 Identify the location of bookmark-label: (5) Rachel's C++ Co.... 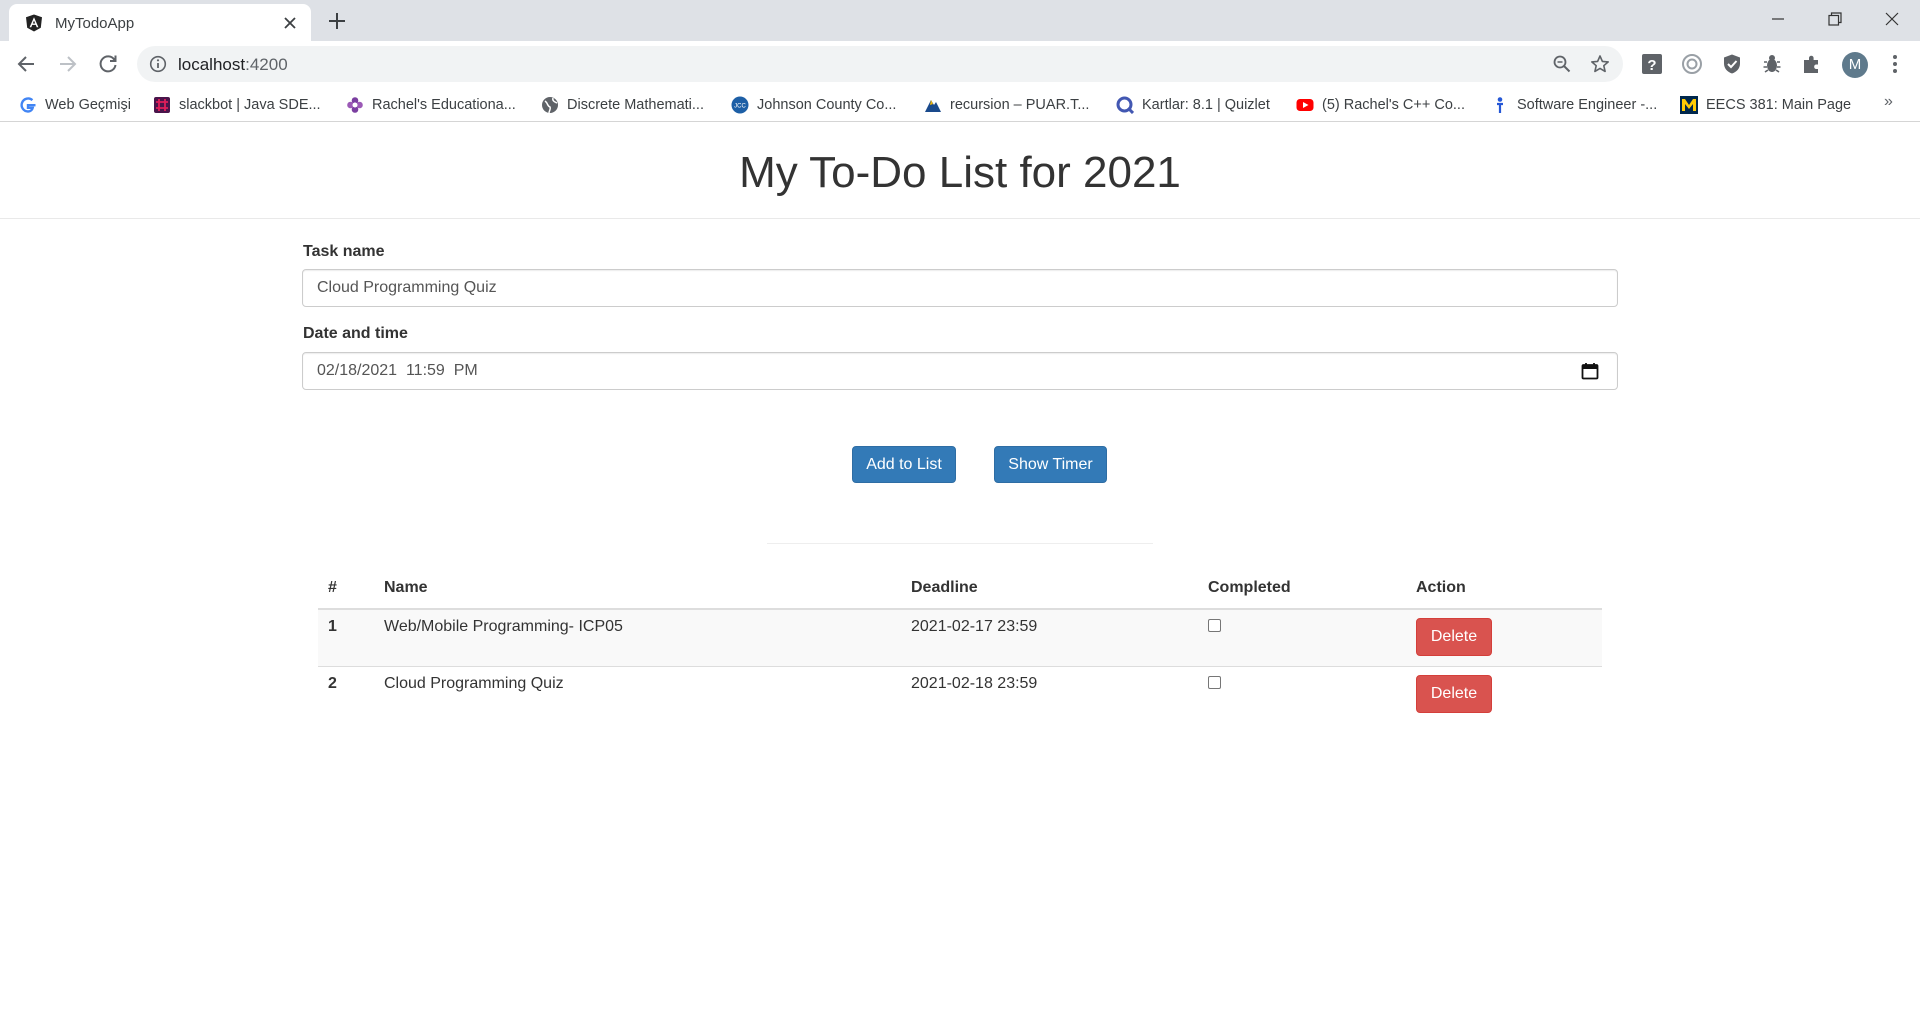
(1393, 105).